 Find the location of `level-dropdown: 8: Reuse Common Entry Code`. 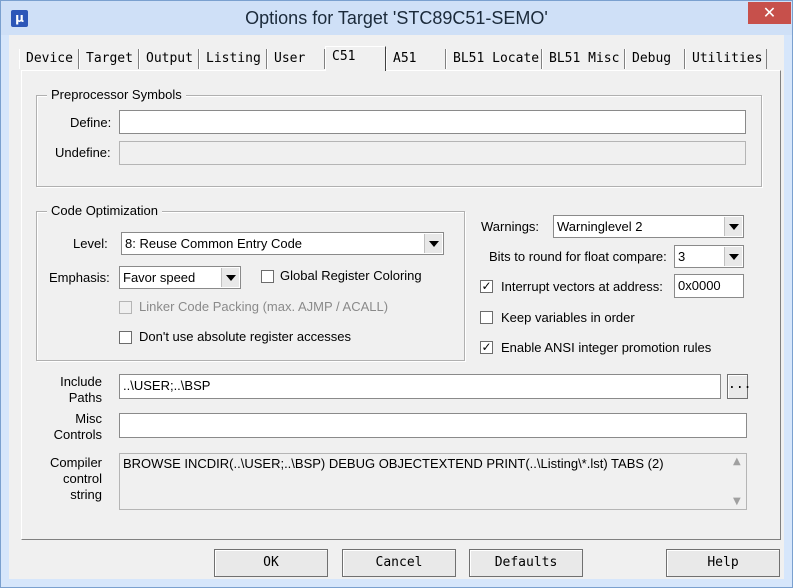

level-dropdown: 8: Reuse Common Entry Code is located at coordinates (282, 243).